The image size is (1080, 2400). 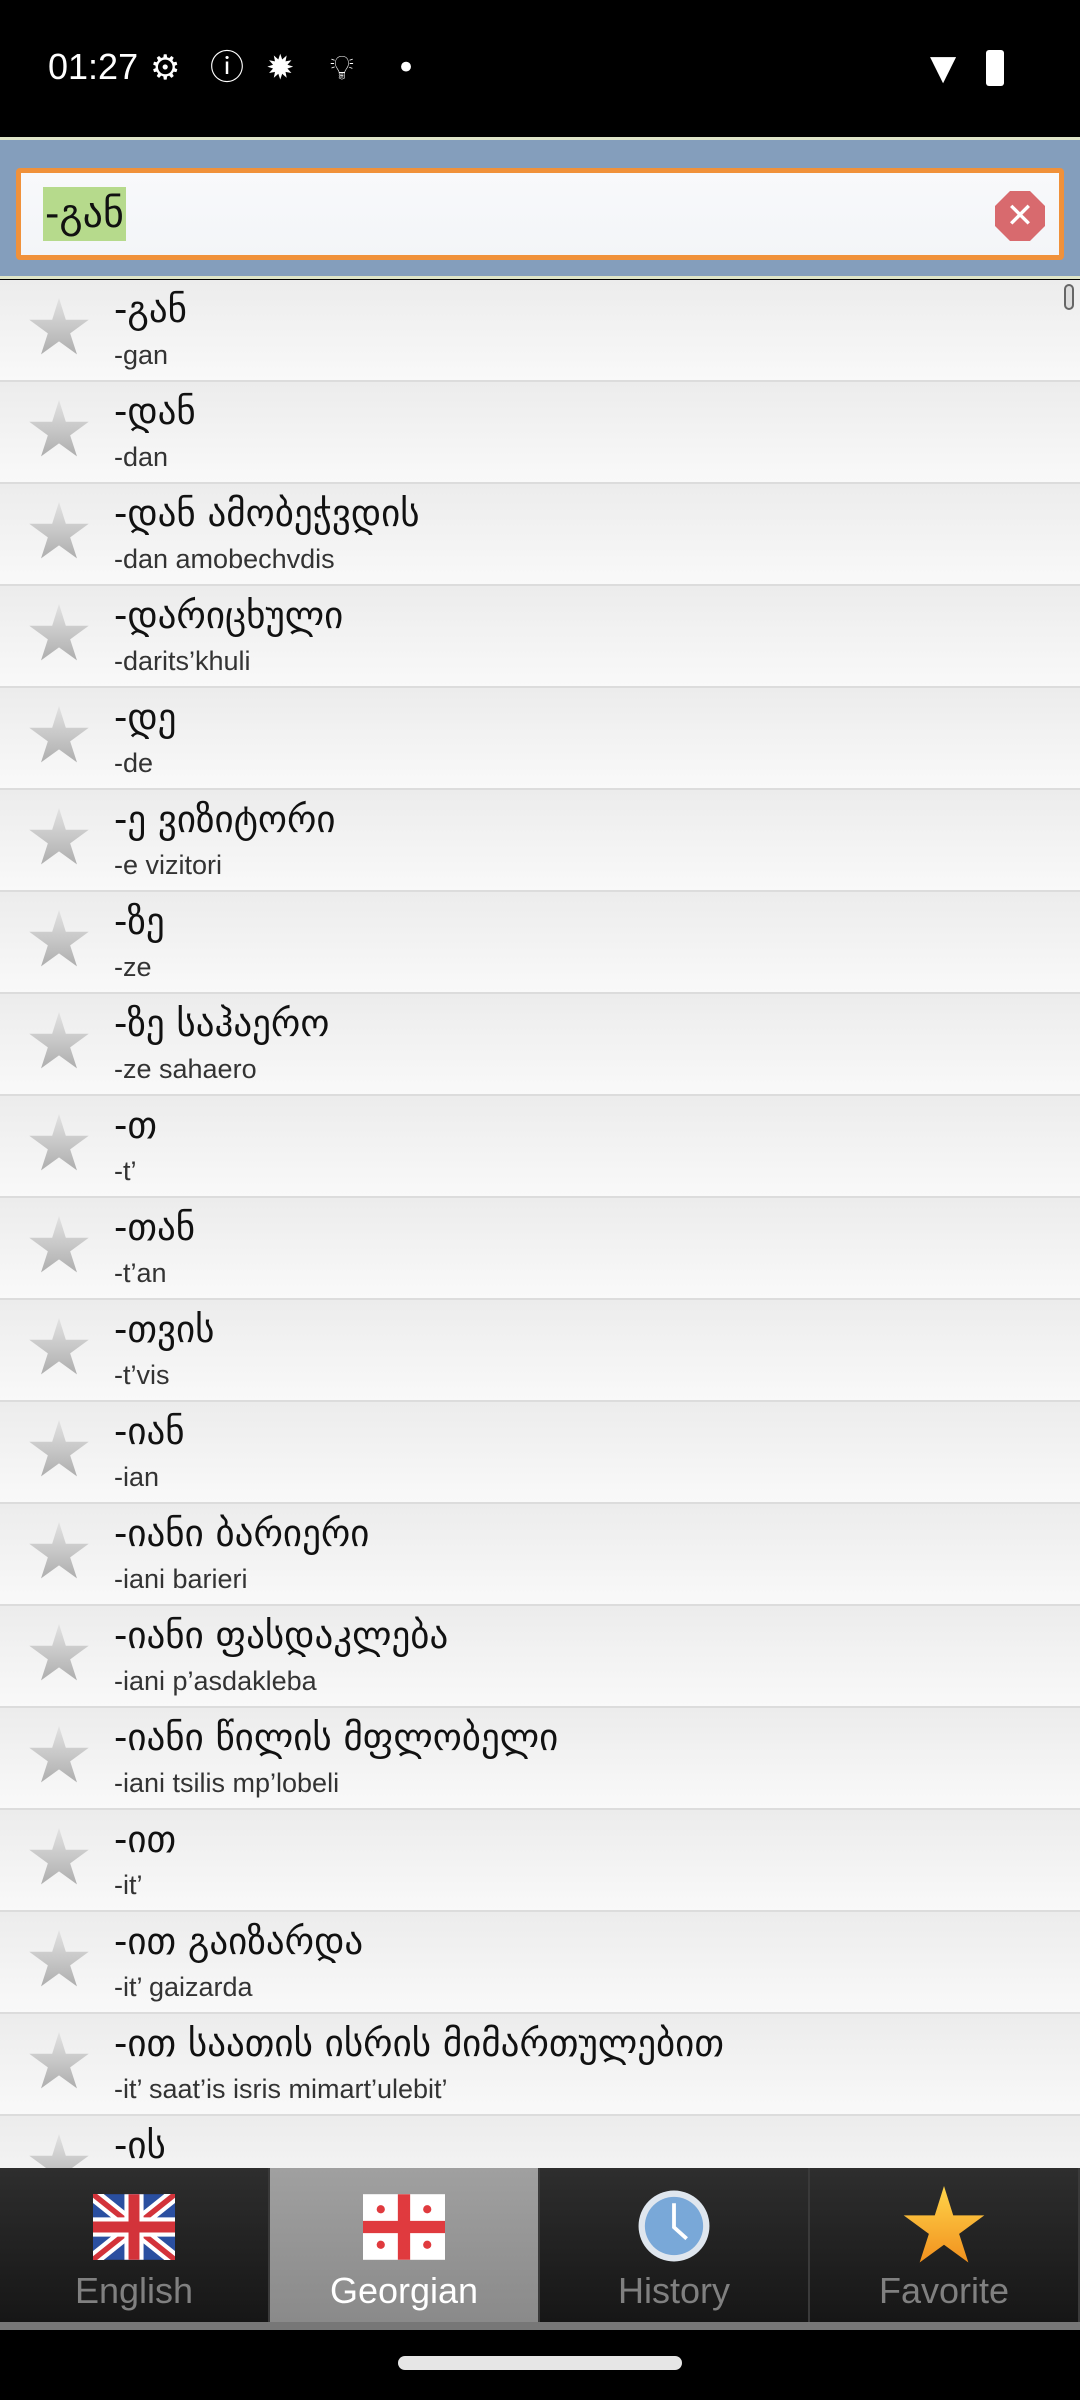 I want to click on word-georgian: -თვის, so click(x=164, y=1329).